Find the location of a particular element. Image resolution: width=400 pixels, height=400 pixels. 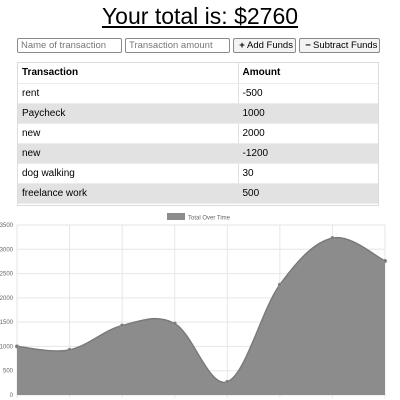

table-row: dog walking 30 is located at coordinates (198, 173).